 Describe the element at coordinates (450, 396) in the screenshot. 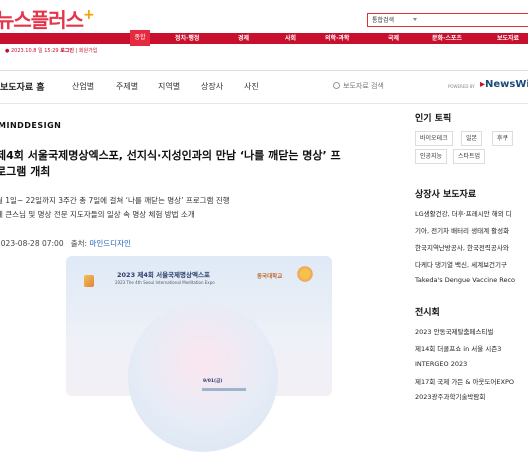

I see `list-item: 2023광주과학기술박람회` at that location.